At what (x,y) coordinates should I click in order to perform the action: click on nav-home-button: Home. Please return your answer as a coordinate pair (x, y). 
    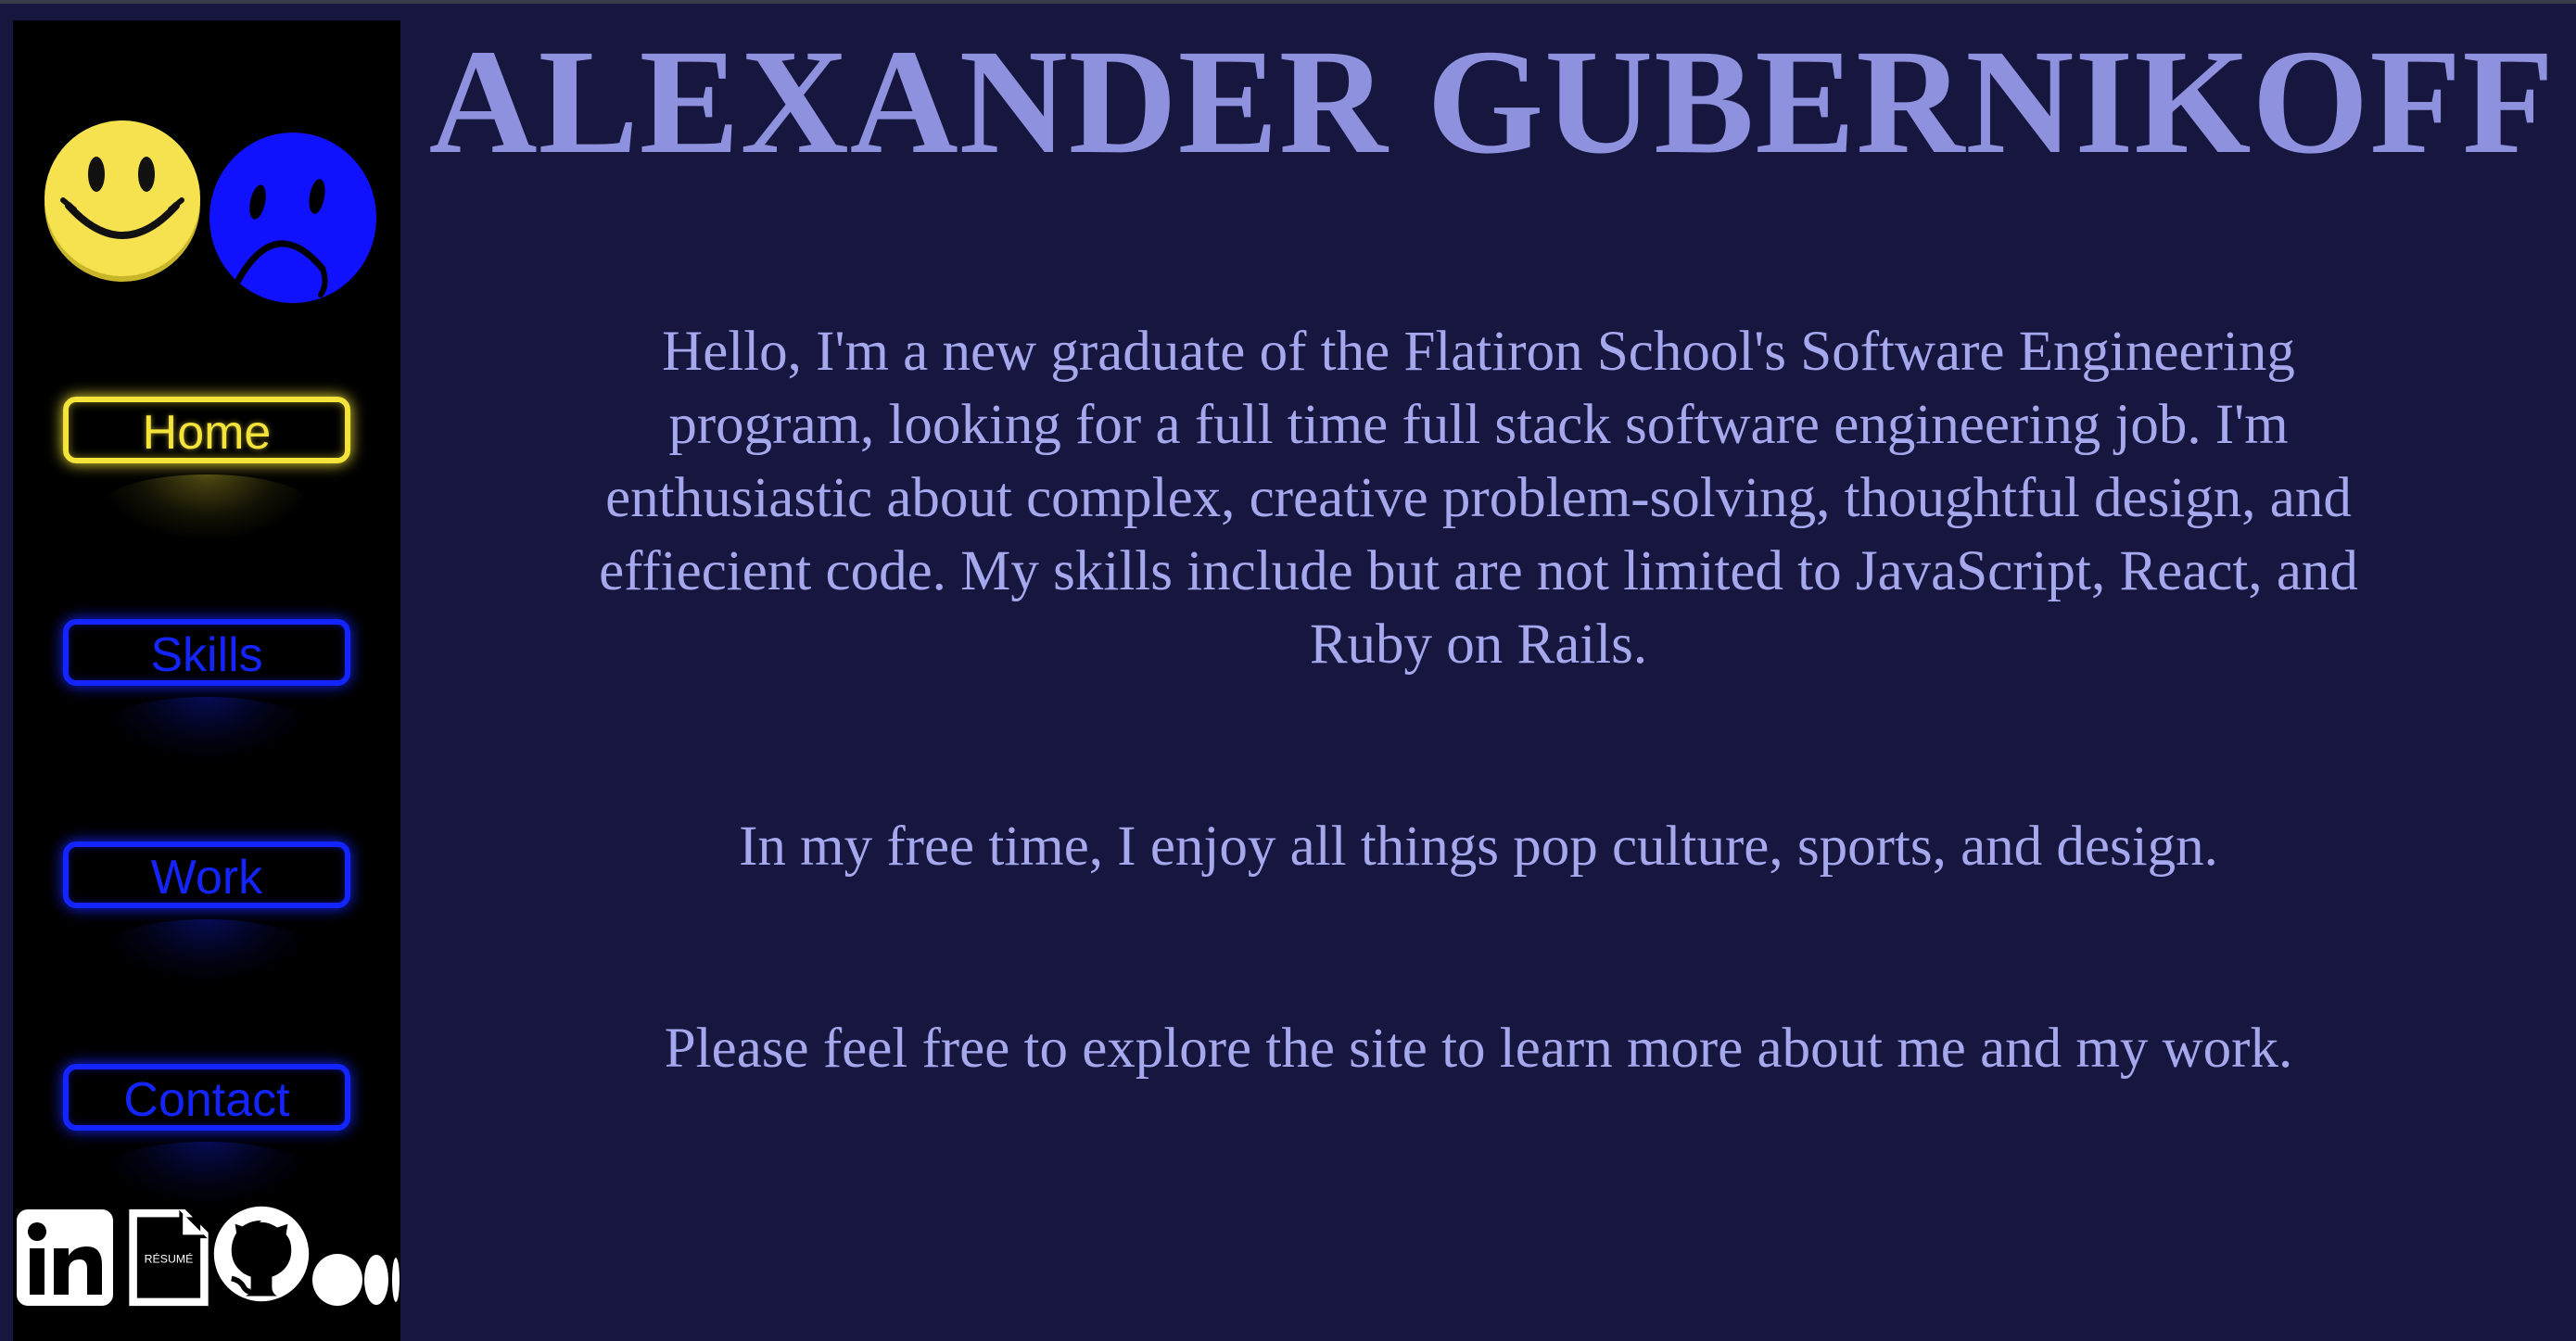
    Looking at the image, I should click on (206, 430).